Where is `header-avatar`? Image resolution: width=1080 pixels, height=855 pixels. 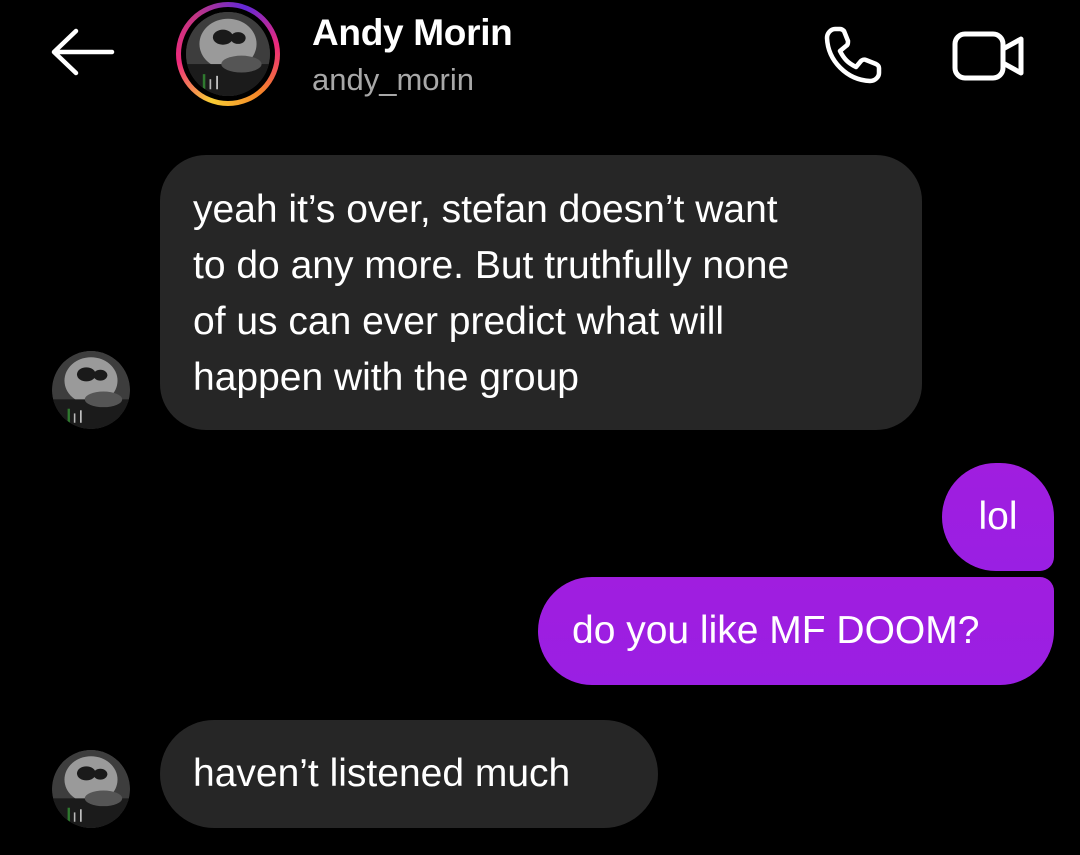
header-avatar is located at coordinates (228, 54).